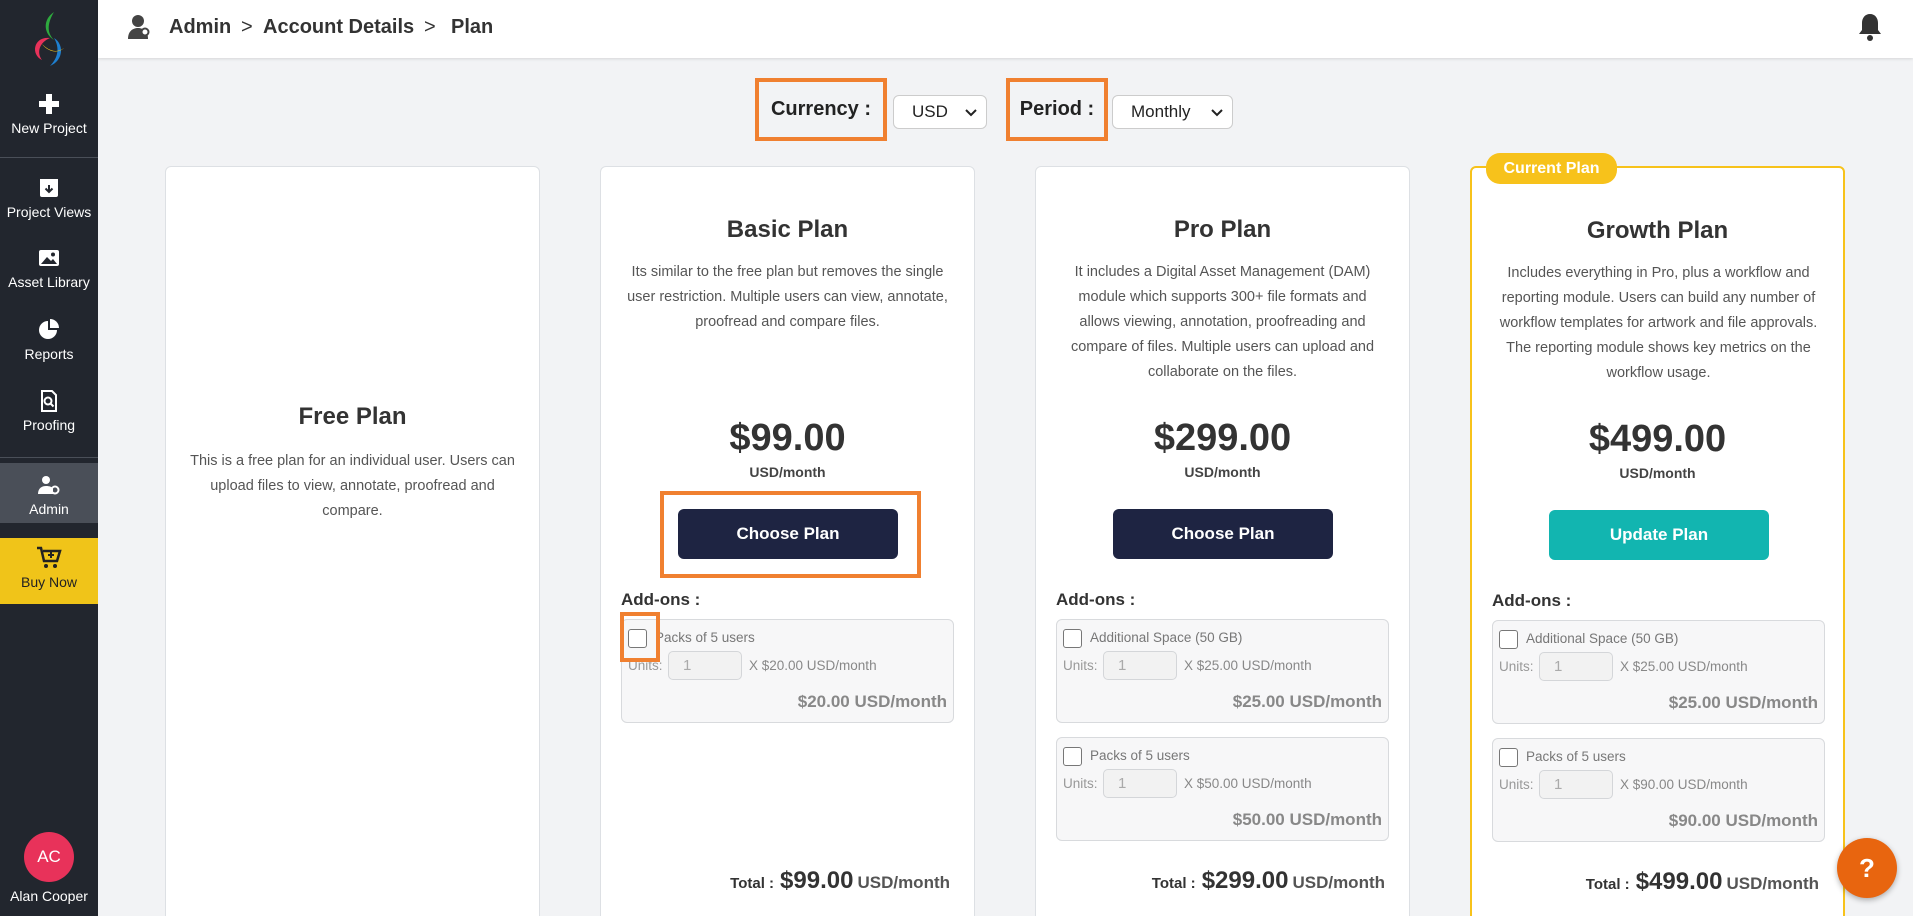 Image resolution: width=1913 pixels, height=916 pixels. I want to click on pie-chart-icon, so click(49, 329).